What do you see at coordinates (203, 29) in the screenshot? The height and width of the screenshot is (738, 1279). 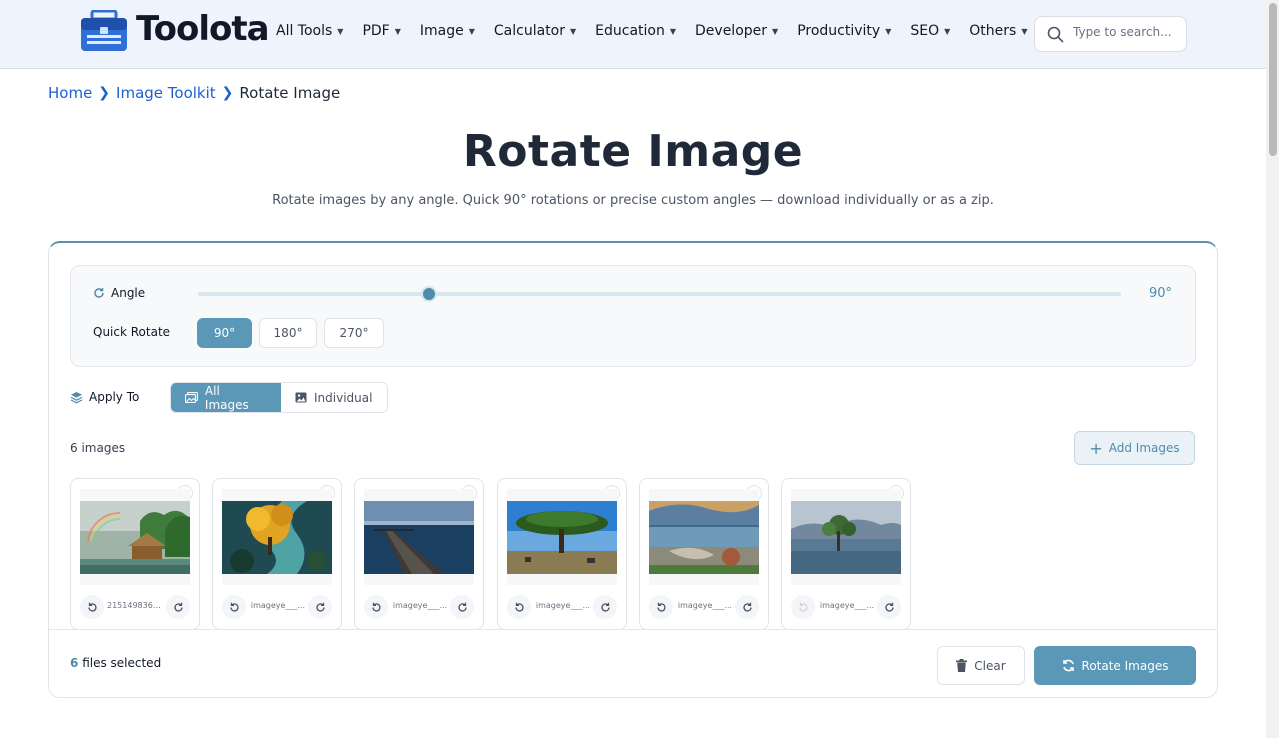 I see `brand-name: Toolota` at bounding box center [203, 29].